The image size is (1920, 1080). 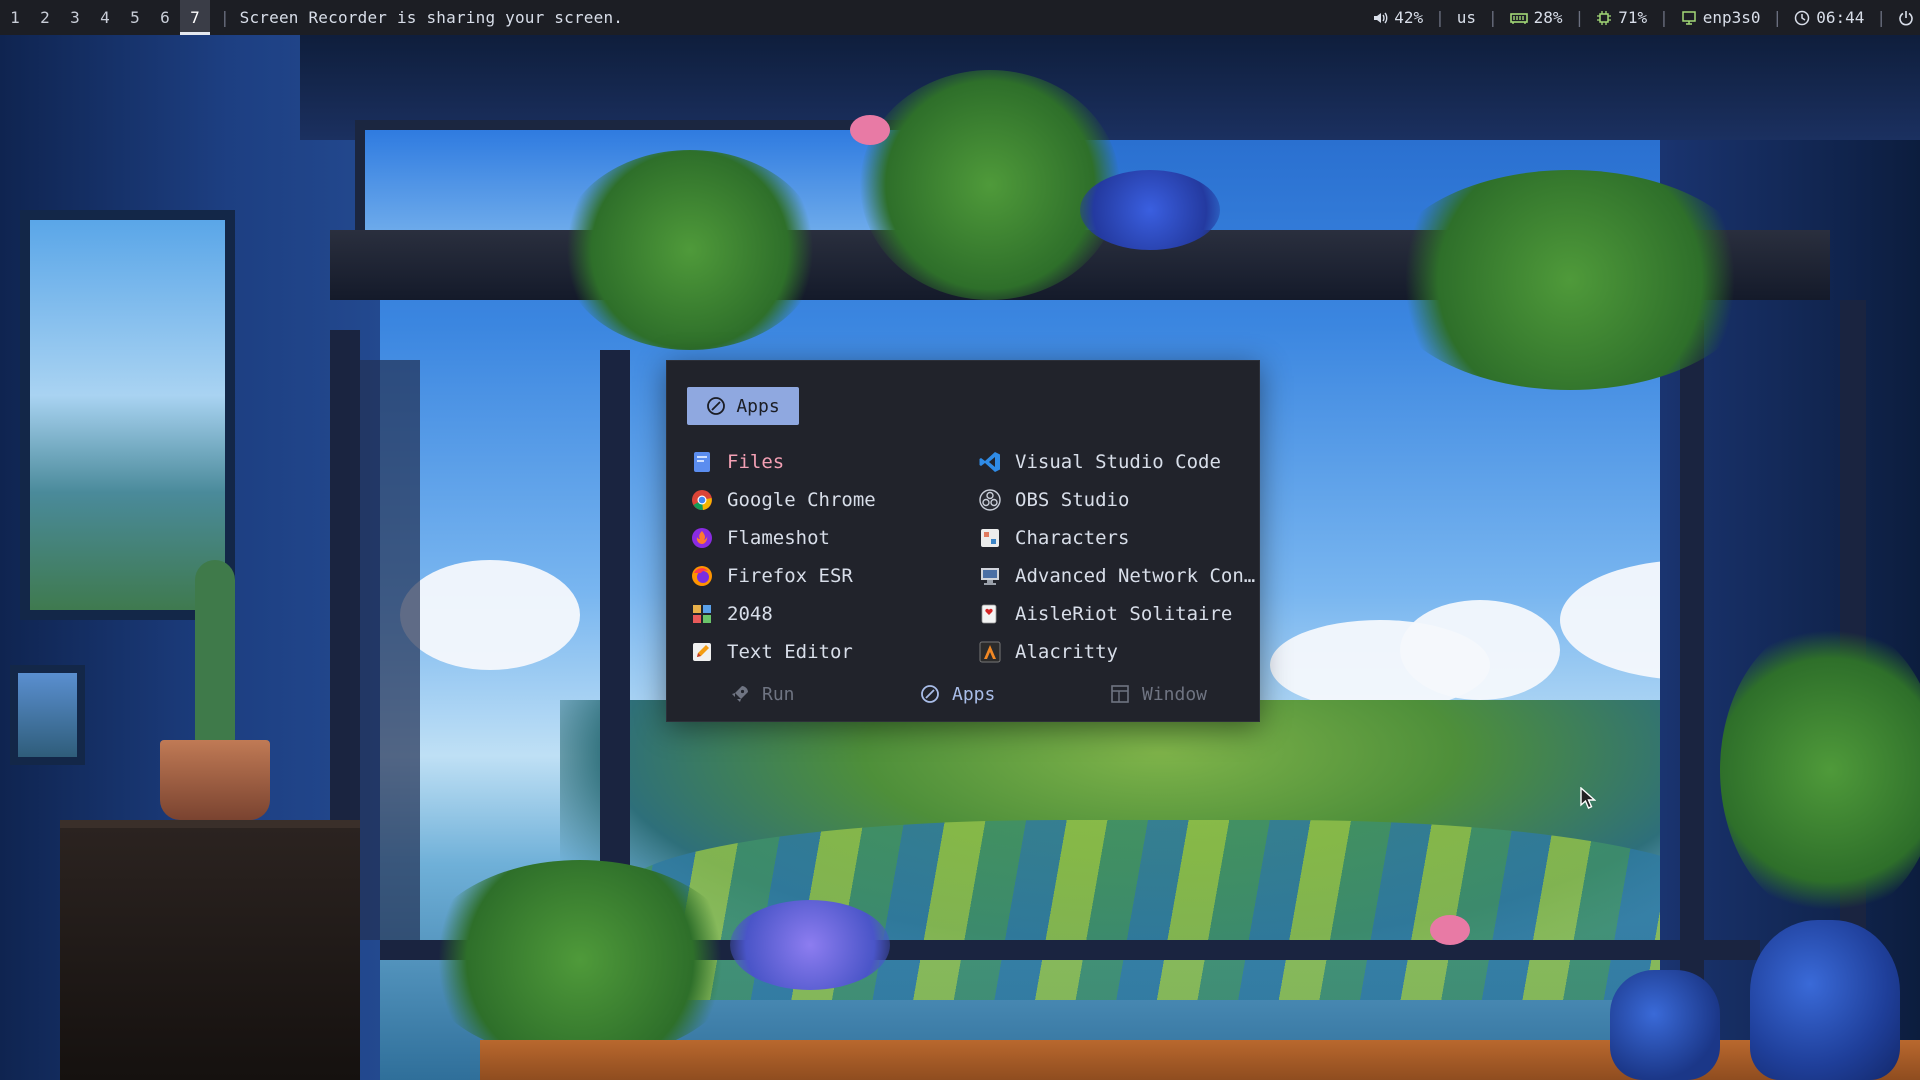 I want to click on app-label: Files, so click(x=756, y=462).